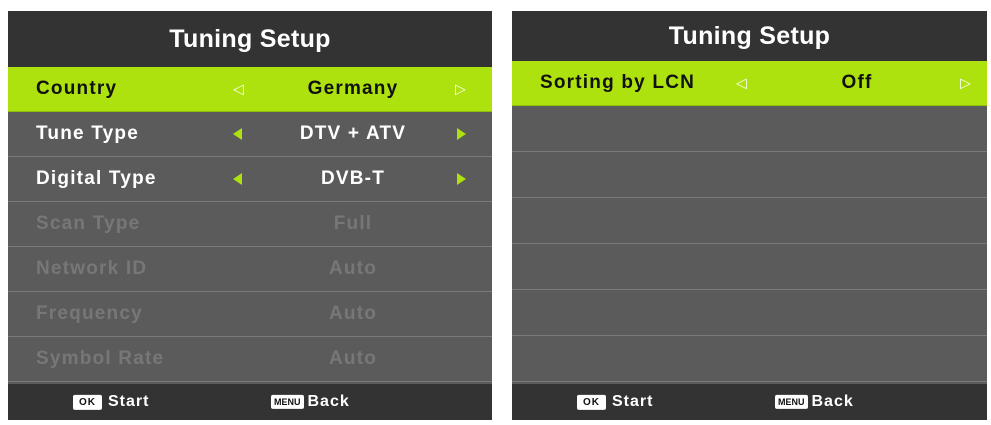  What do you see at coordinates (88, 223) in the screenshot?
I see `row-label: Scan Type` at bounding box center [88, 223].